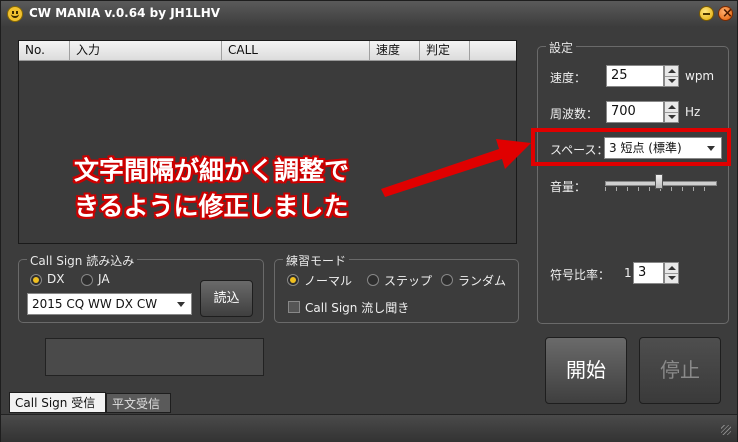  I want to click on speed-stepper, so click(671, 76).